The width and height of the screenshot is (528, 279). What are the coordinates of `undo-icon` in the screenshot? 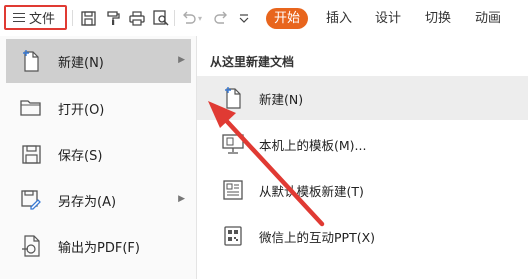 It's located at (188, 18).